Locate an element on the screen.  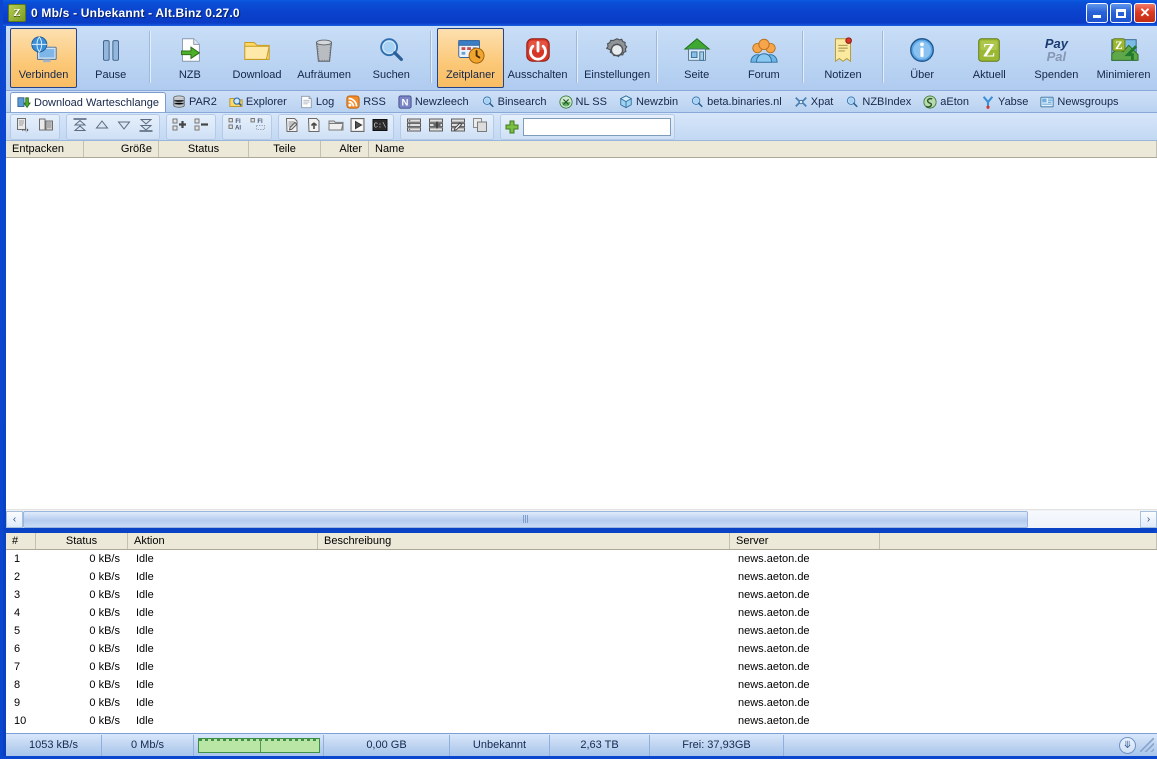
tab-newzbin: Newzbin is located at coordinates (648, 101).